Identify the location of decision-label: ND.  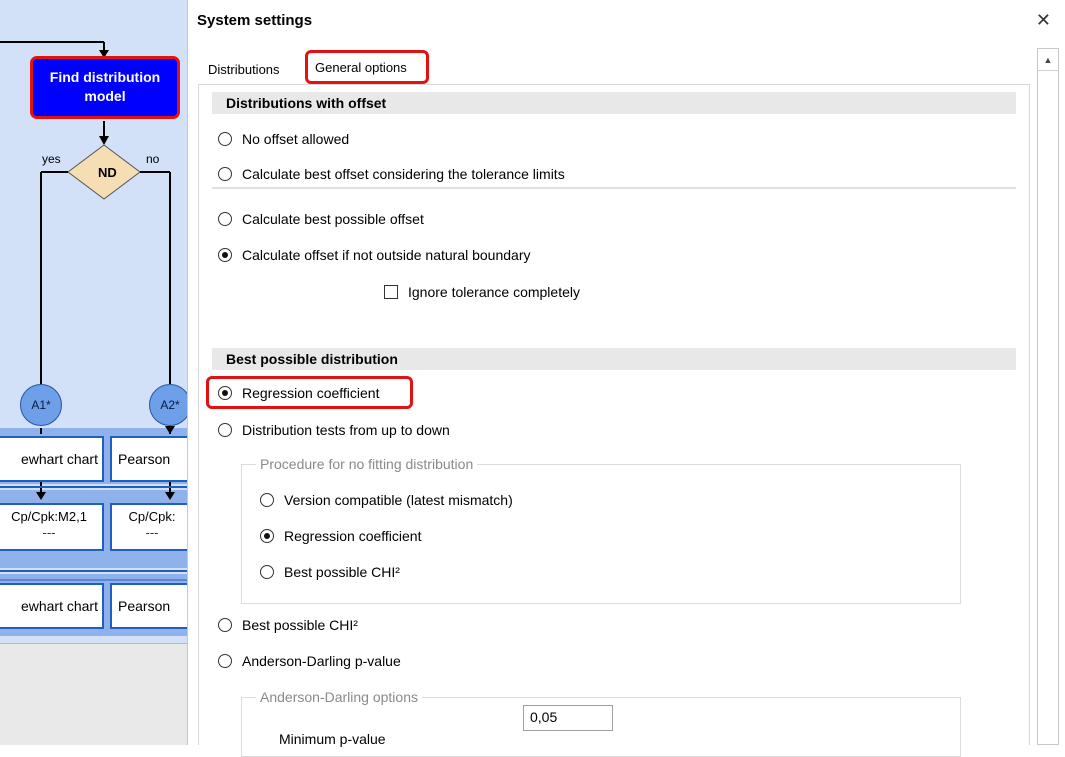
(107, 172).